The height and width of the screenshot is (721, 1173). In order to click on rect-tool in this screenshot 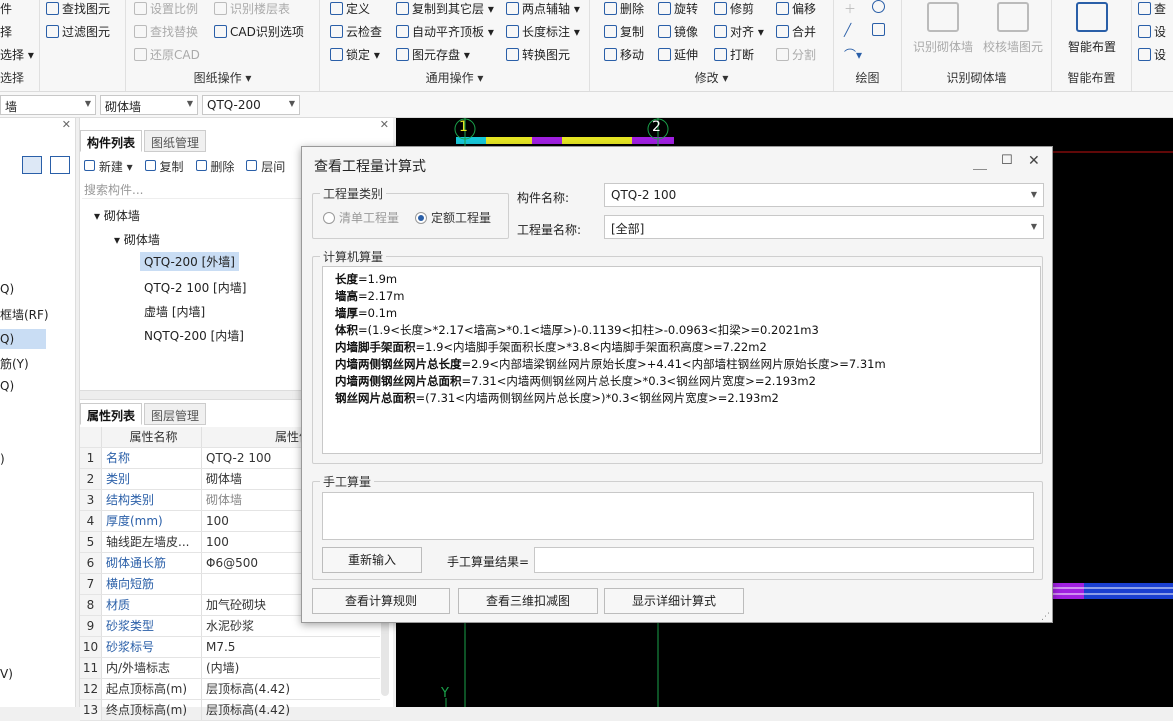, I will do `click(878, 29)`.